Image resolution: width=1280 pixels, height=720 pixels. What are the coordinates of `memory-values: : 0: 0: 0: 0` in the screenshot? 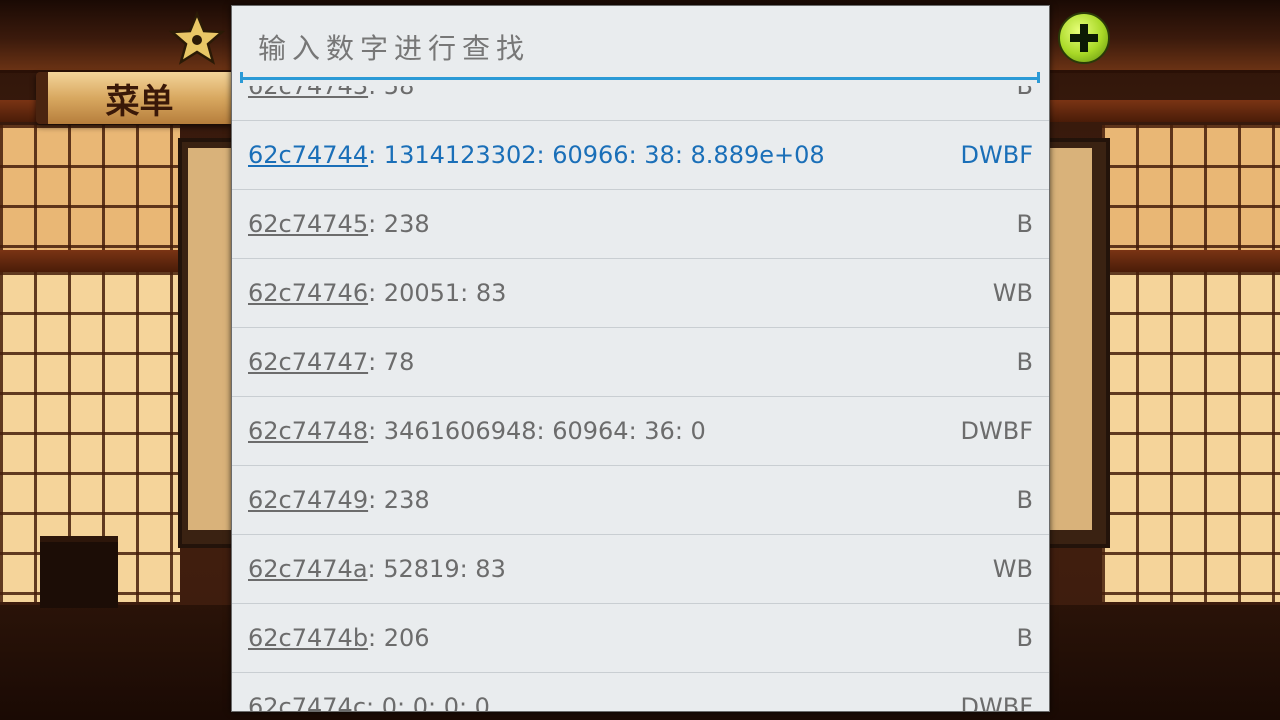 It's located at (428, 702).